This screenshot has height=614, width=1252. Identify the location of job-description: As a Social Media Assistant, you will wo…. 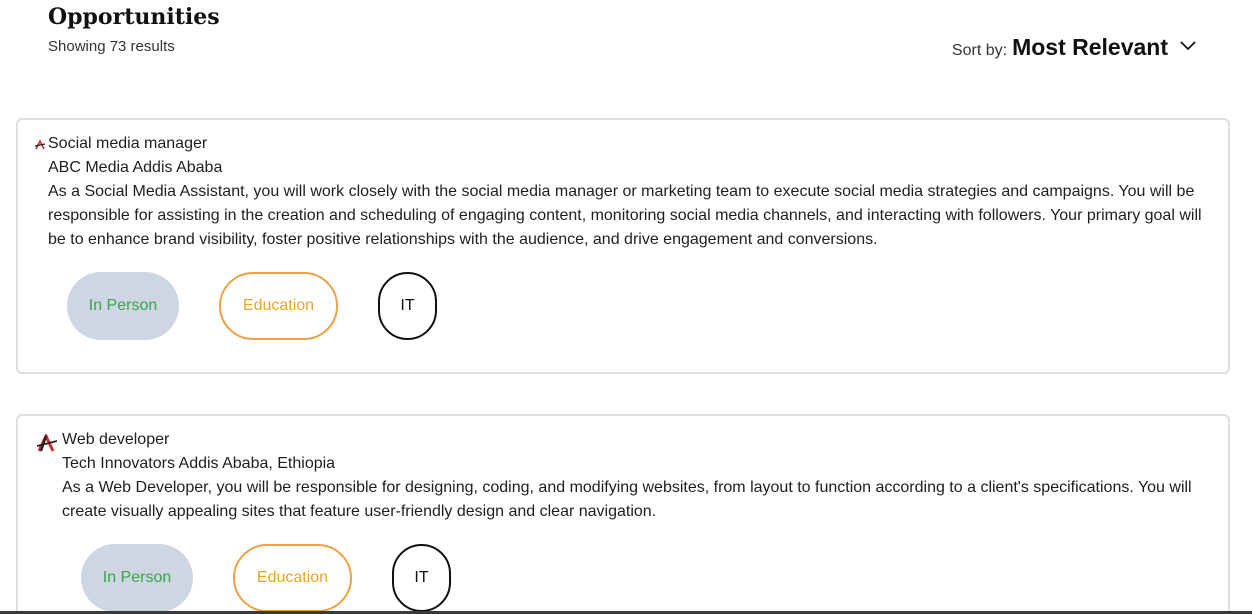
(625, 215).